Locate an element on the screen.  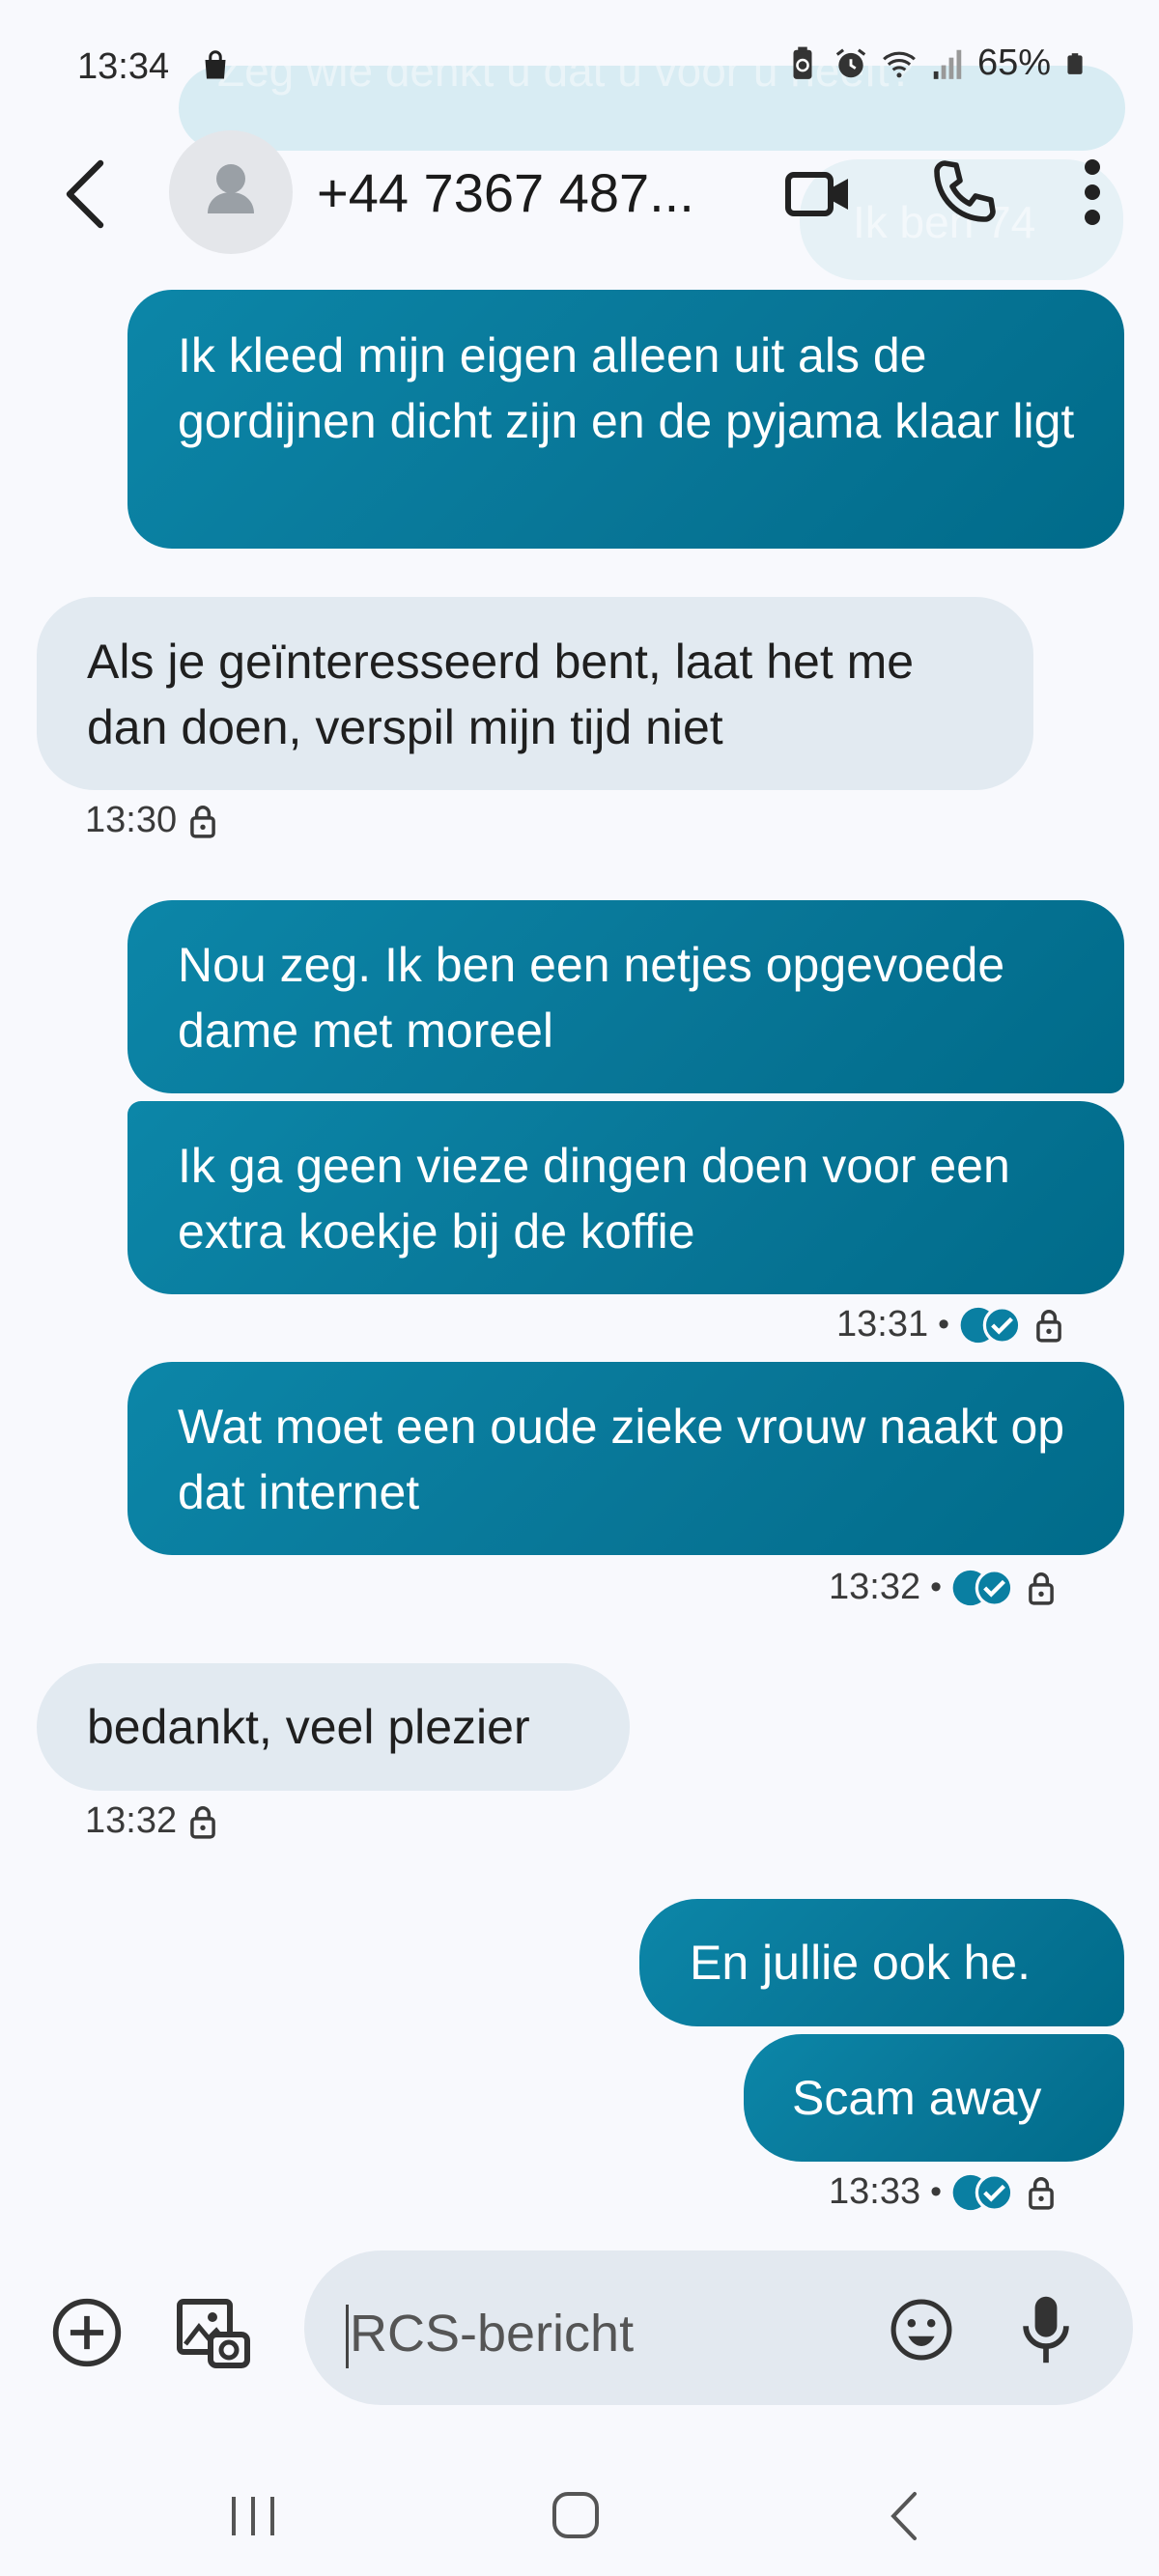
home-icon is located at coordinates (576, 2515).